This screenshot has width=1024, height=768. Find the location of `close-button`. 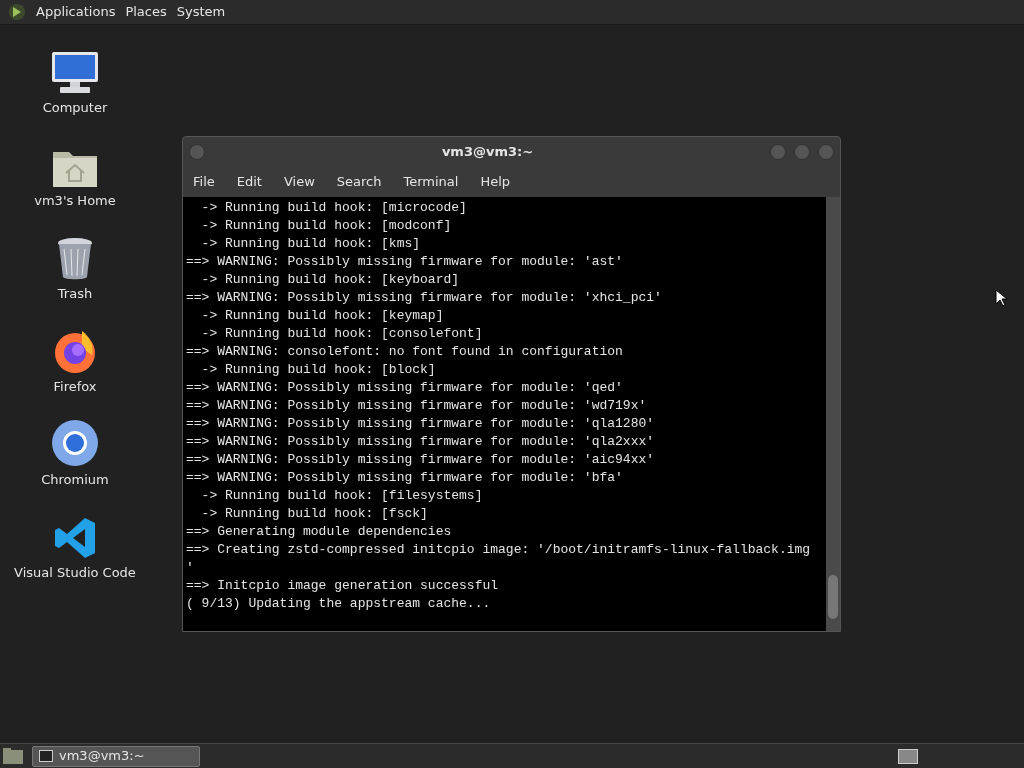

close-button is located at coordinates (826, 152).